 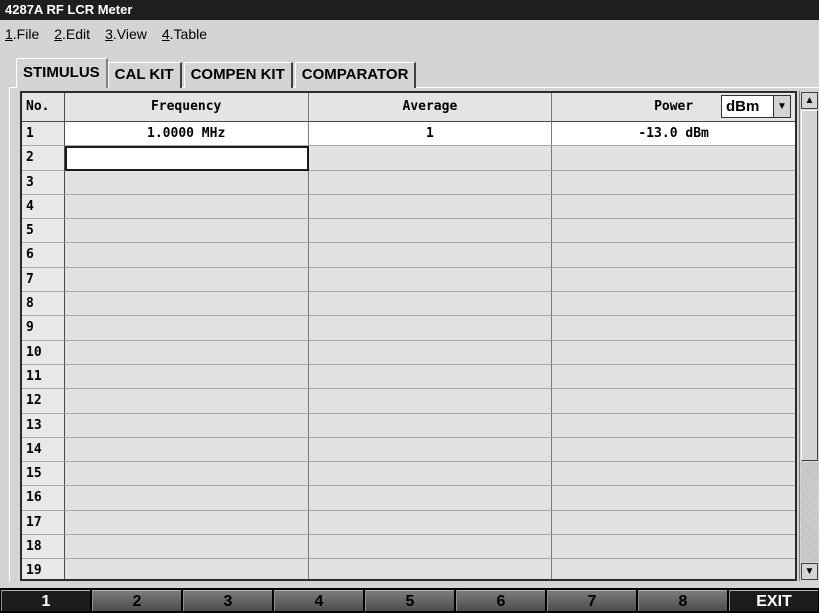 I want to click on scroll-up-arrow-icon: ▲, so click(x=809, y=100).